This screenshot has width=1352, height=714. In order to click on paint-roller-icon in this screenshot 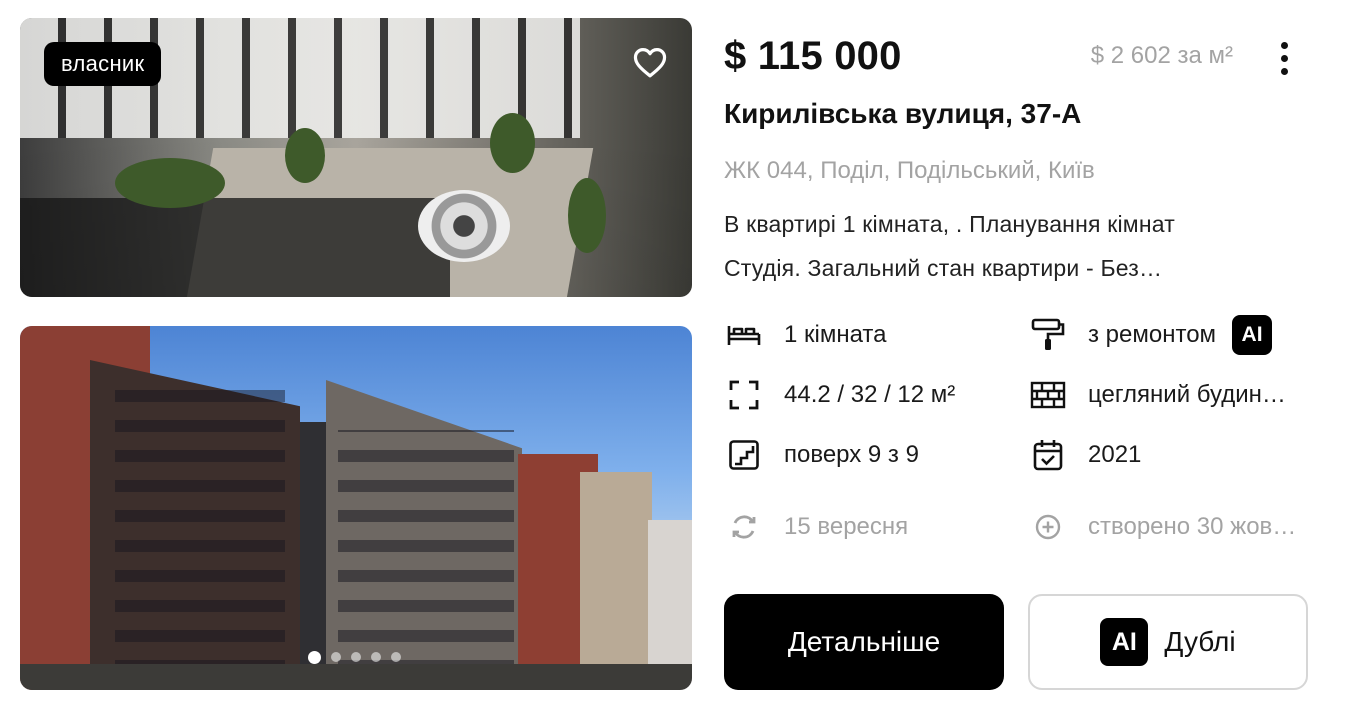, I will do `click(1048, 335)`.